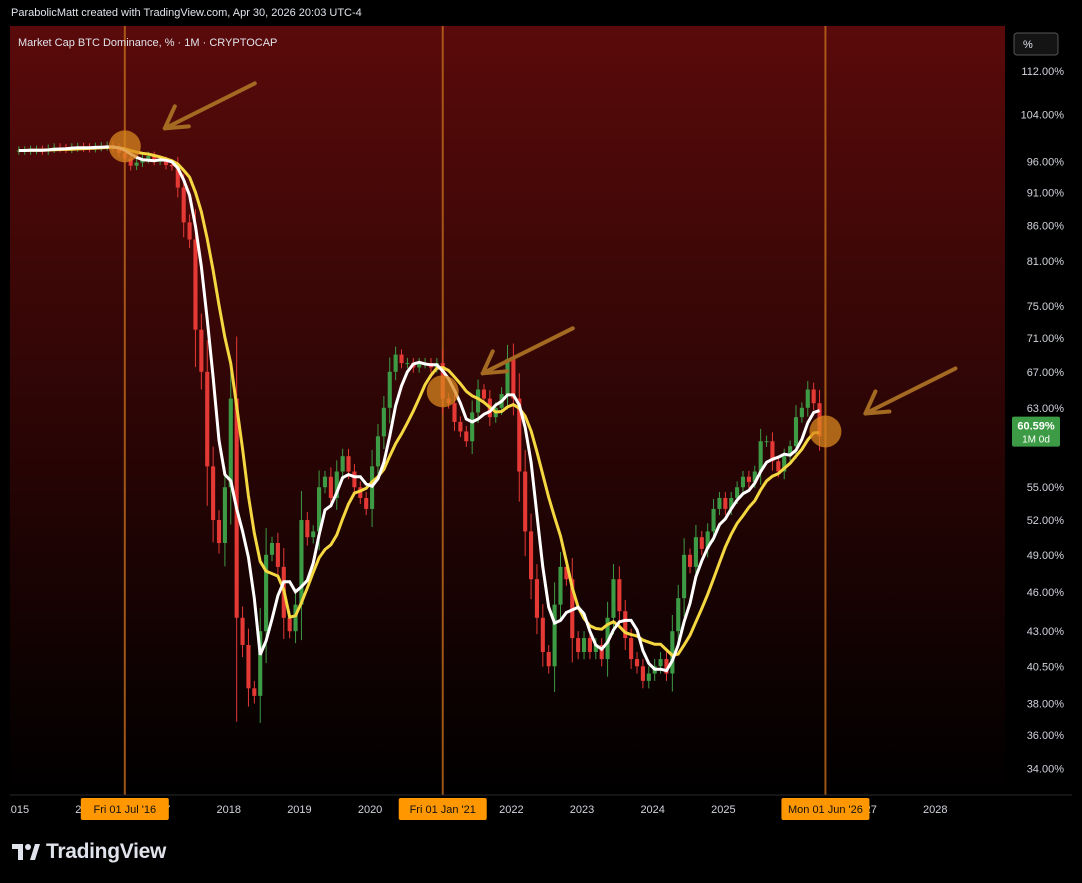 This screenshot has height=883, width=1082. I want to click on y-tick-label: 104.00%, so click(1043, 116).